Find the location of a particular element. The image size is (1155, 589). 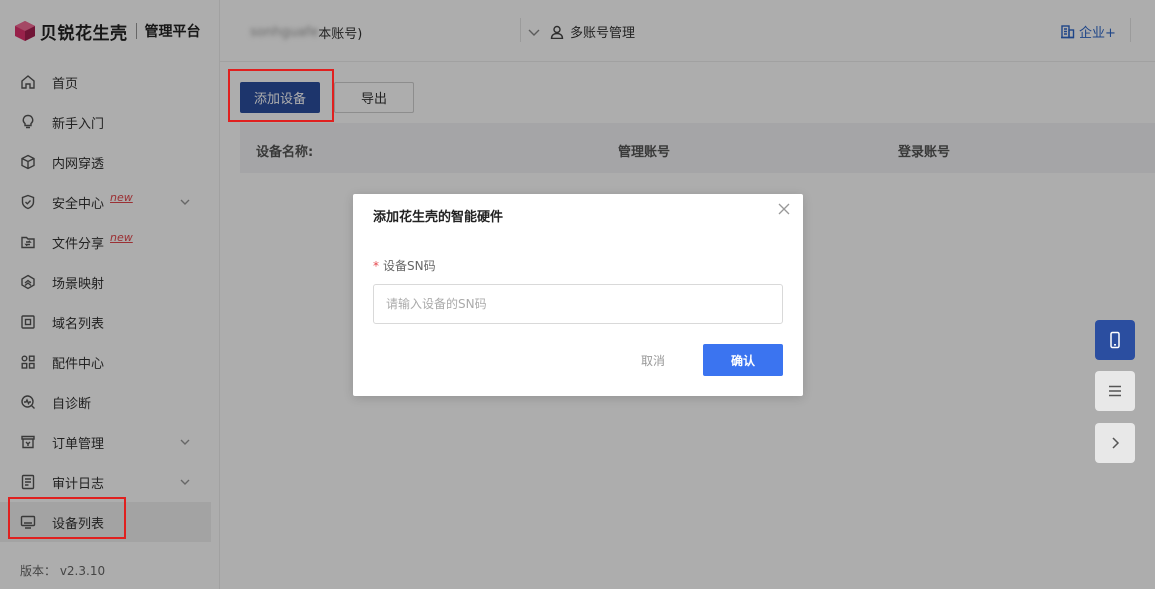

collapse-button is located at coordinates (1115, 443).